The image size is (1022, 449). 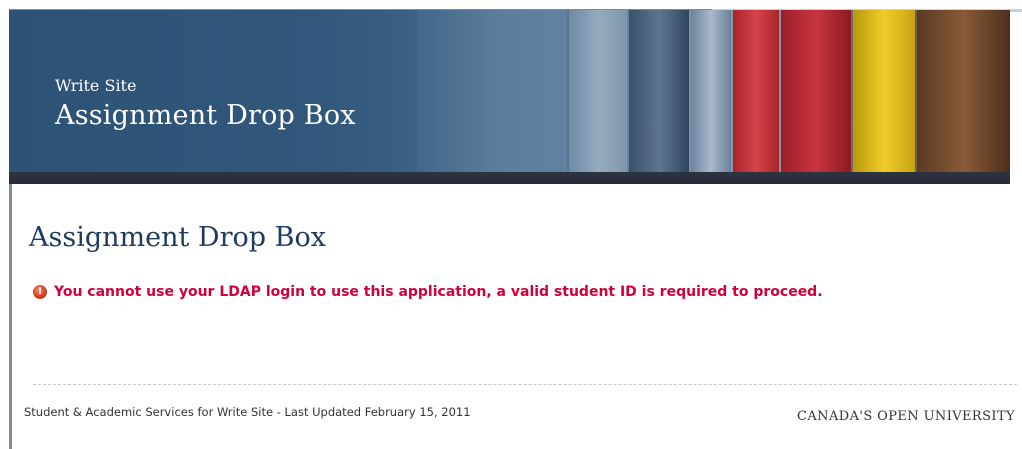 I want to click on banner-title: Assignment Drop Box, so click(x=205, y=115).